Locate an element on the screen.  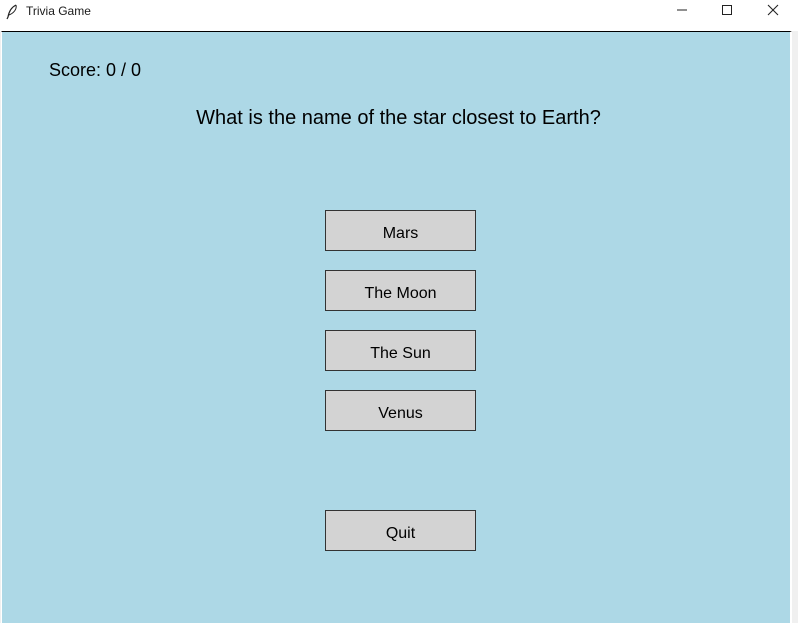
title-bar: Trivia Game is located at coordinates (399, 15).